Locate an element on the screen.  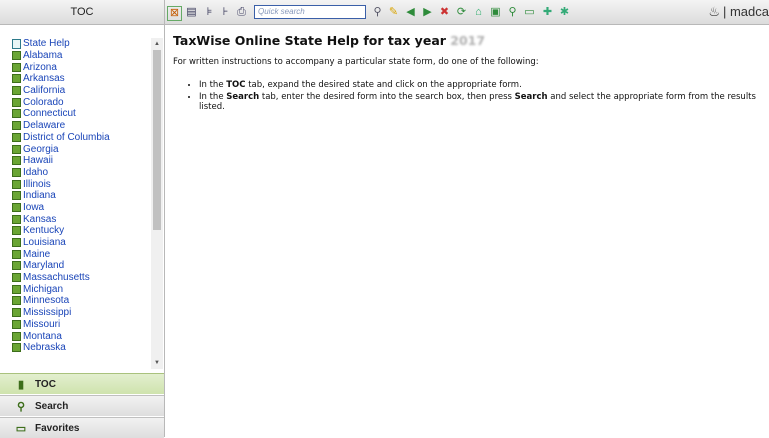
tree-item: Maine is located at coordinates (75, 254).